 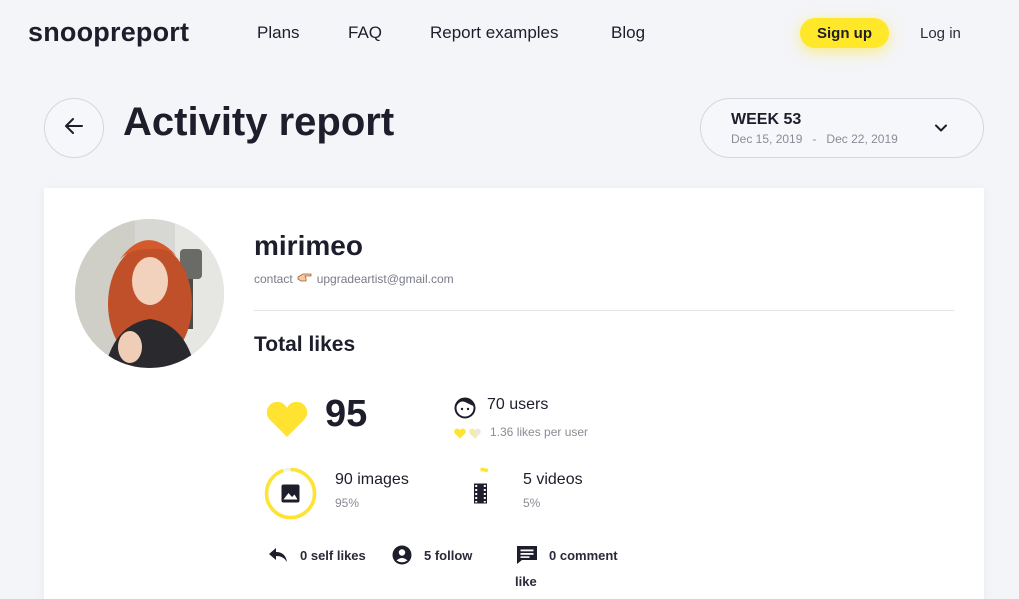 I want to click on self-likes-count: 0 self likes, so click(x=333, y=555).